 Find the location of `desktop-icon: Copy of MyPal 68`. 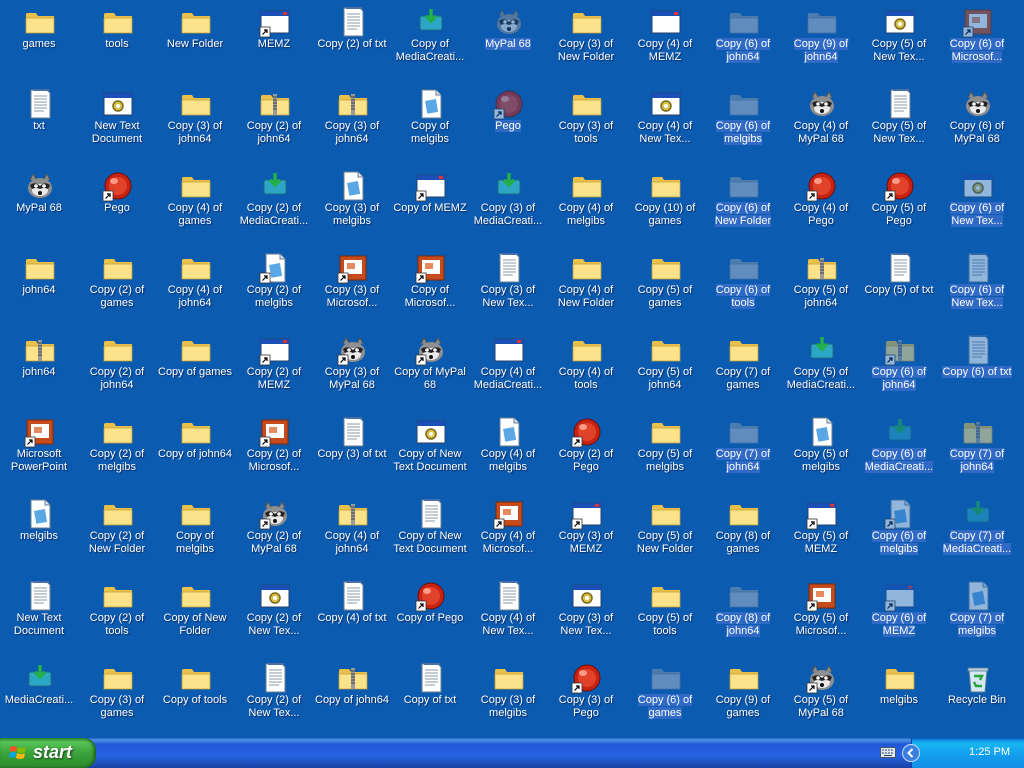

desktop-icon: Copy of MyPal 68 is located at coordinates (430, 371).